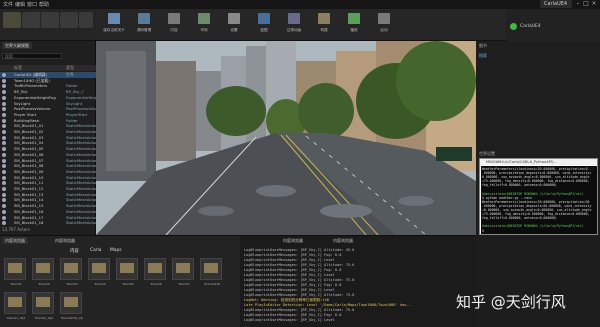  What do you see at coordinates (594, 4) in the screenshot?
I see `close-icon: ×` at bounding box center [594, 4].